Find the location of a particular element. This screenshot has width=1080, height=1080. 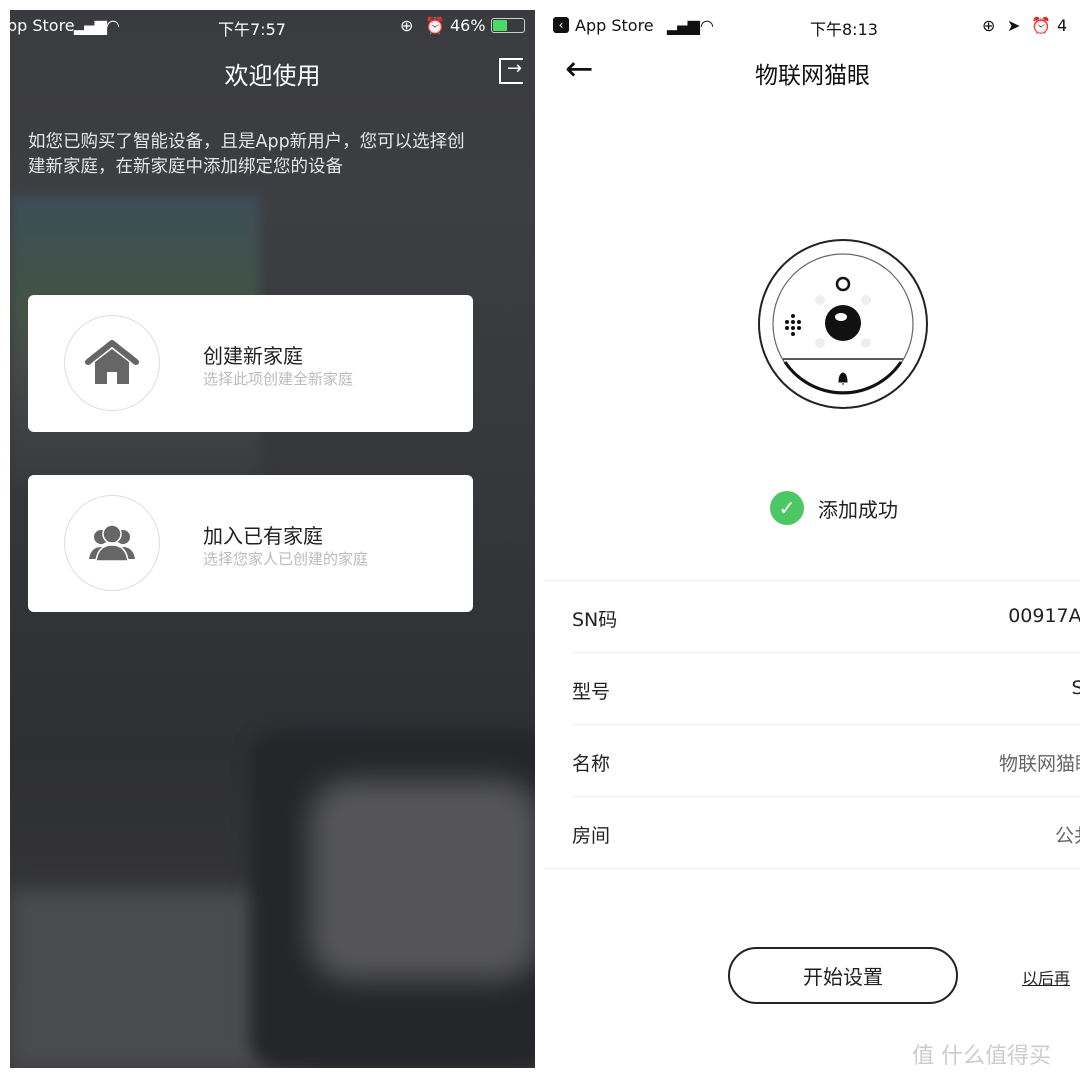

card-title: 加入已有家庭 is located at coordinates (263, 536).